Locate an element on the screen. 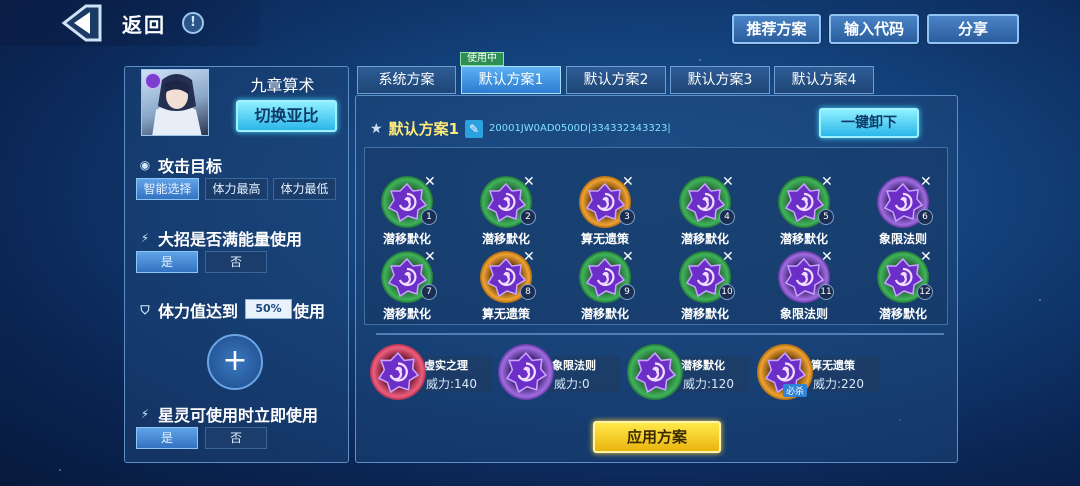 The width and height of the screenshot is (1080, 486). ultimate-title: ⚡ 大招是否满能量使用 is located at coordinates (220, 238).